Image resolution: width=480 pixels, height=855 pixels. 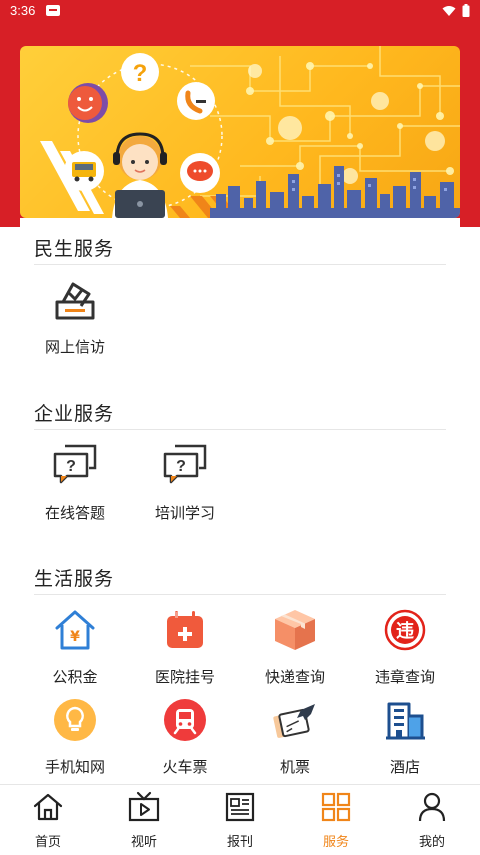 I want to click on hospital-calendar-icon, so click(x=185, y=629).